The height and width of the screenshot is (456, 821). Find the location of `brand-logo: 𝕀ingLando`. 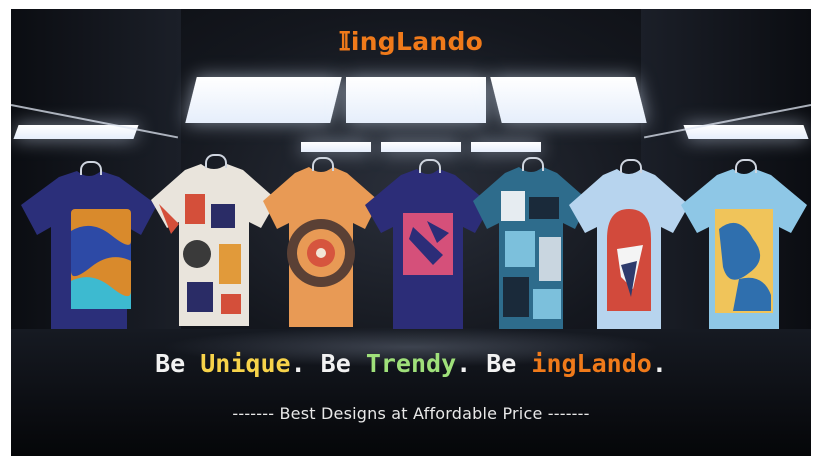

brand-logo: 𝕀ingLando is located at coordinates (411, 41).